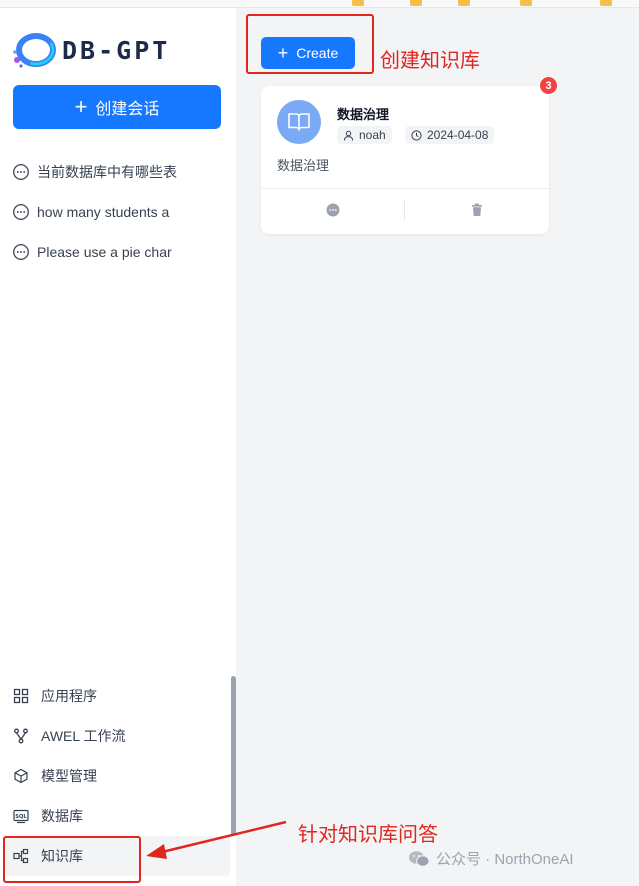  I want to click on sidebar-item-apps: 应用程序, so click(117, 696).